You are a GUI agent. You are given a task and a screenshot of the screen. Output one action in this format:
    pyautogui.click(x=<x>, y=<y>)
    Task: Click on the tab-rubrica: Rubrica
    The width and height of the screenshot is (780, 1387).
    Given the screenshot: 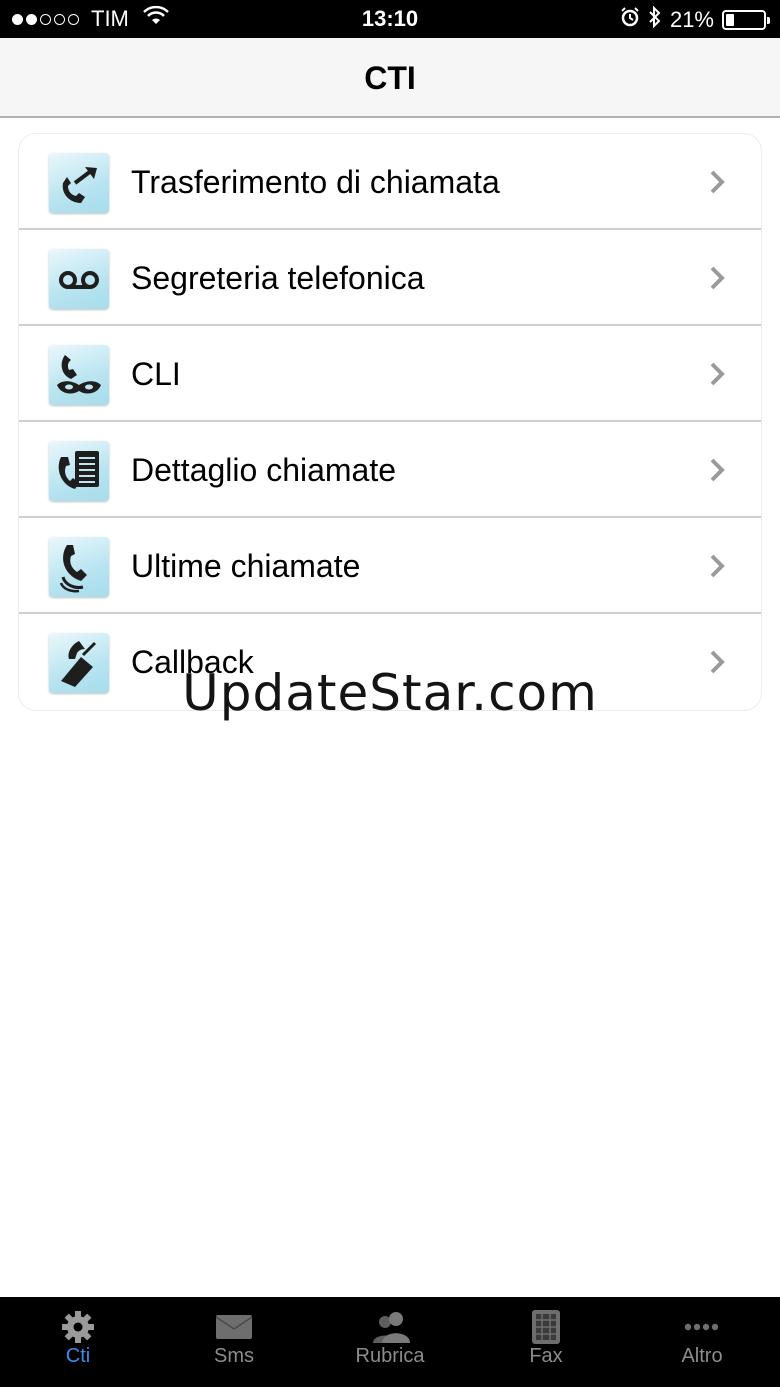 What is the action you would take?
    pyautogui.click(x=390, y=1342)
    